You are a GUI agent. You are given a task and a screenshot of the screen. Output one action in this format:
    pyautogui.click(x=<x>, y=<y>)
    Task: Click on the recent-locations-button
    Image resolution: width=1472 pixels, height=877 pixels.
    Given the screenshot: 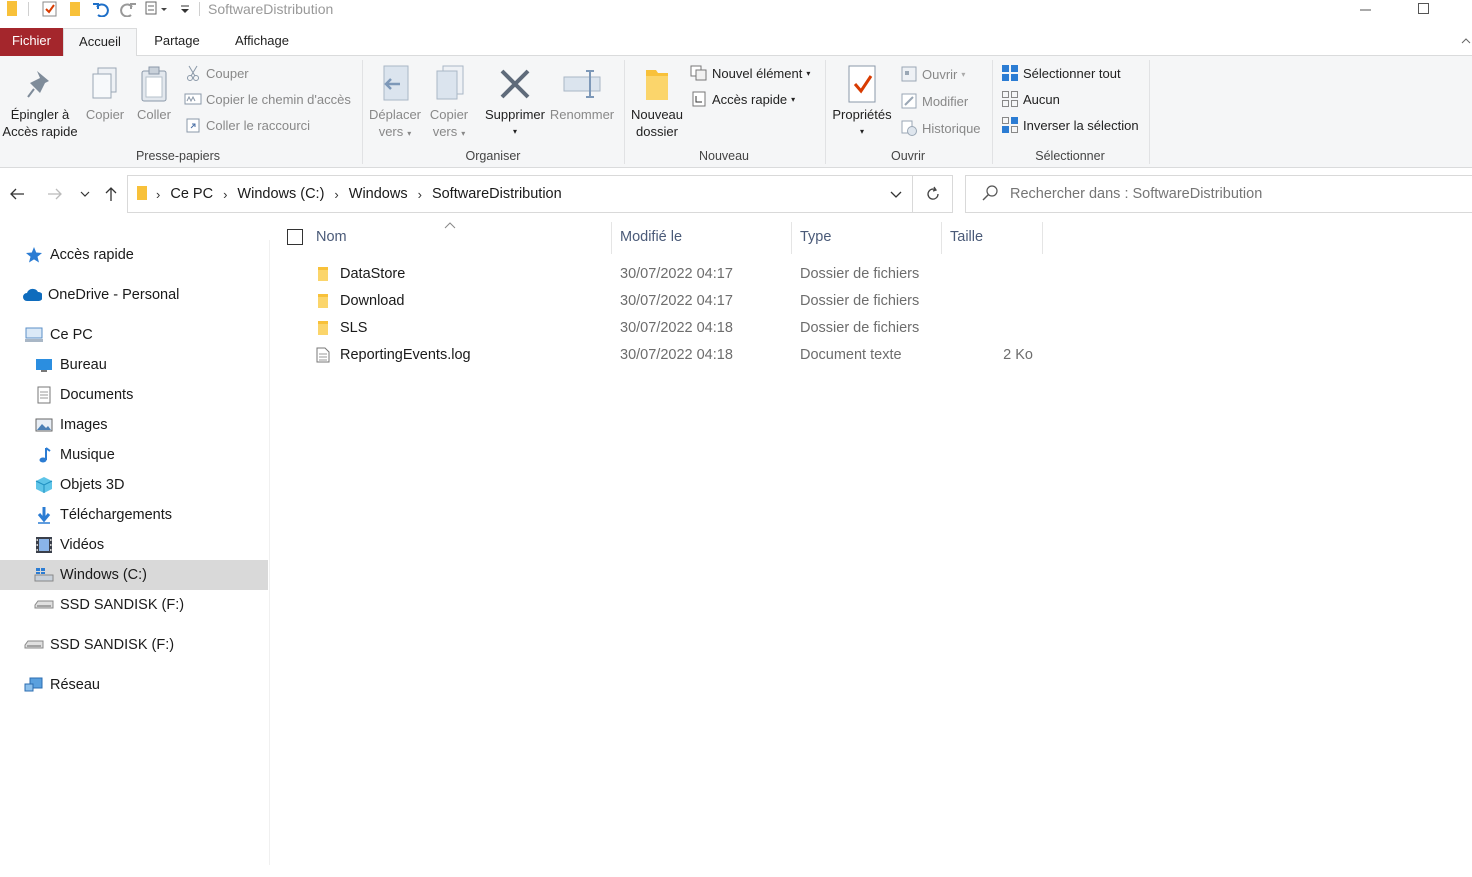 What is the action you would take?
    pyautogui.click(x=85, y=194)
    